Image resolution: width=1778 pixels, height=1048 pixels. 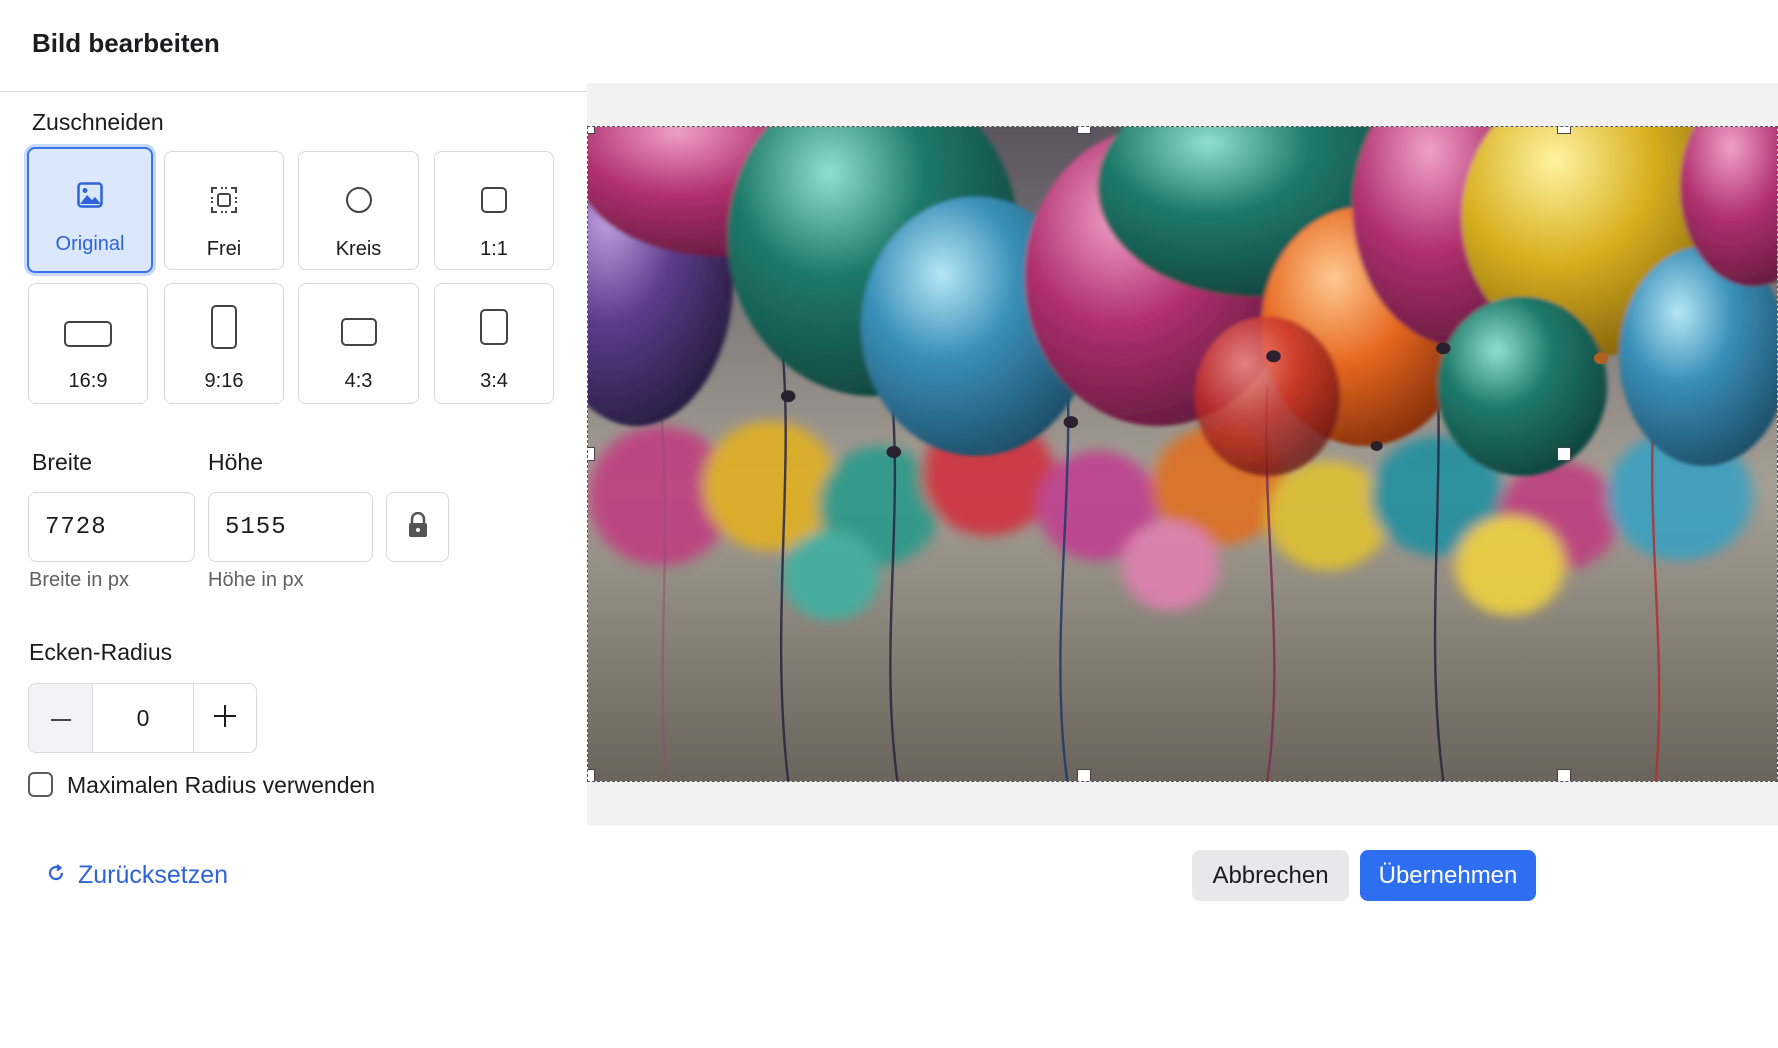 I want to click on crop-option-label: 4:3, so click(x=358, y=381).